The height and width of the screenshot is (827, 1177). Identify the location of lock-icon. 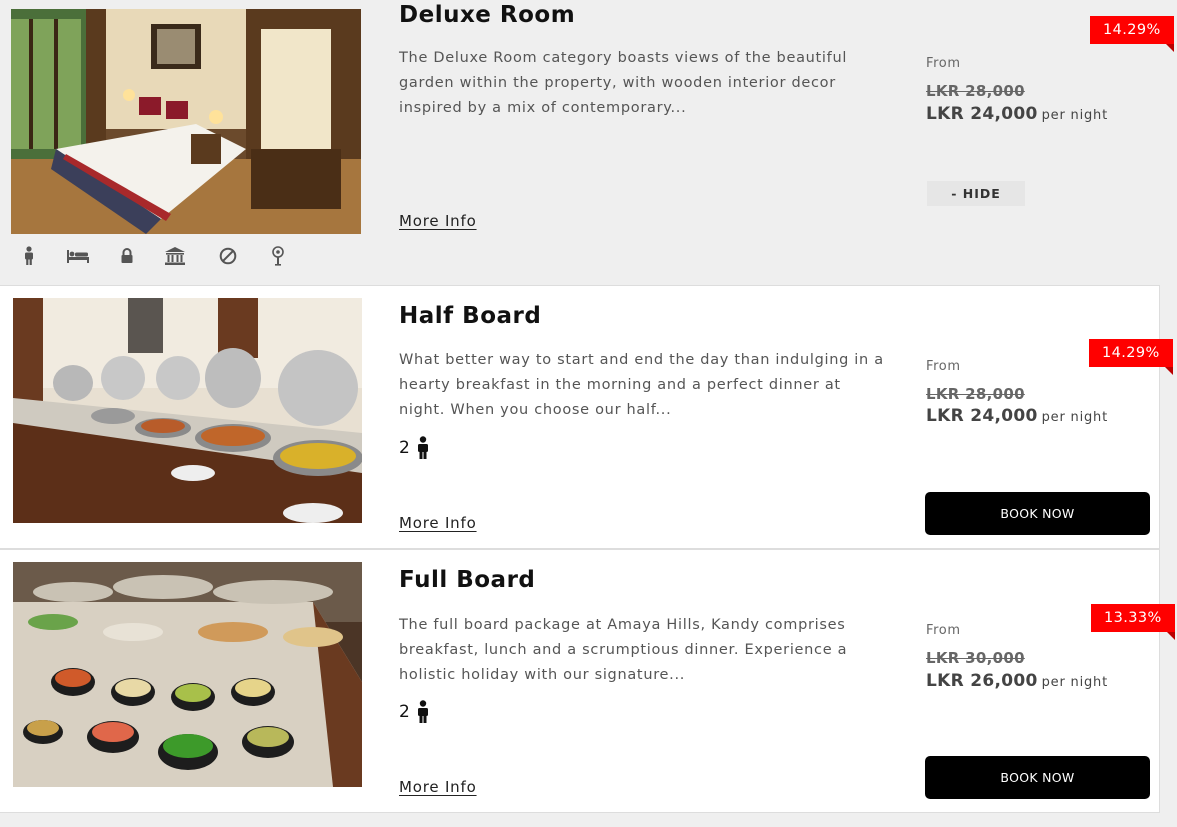
(127, 256).